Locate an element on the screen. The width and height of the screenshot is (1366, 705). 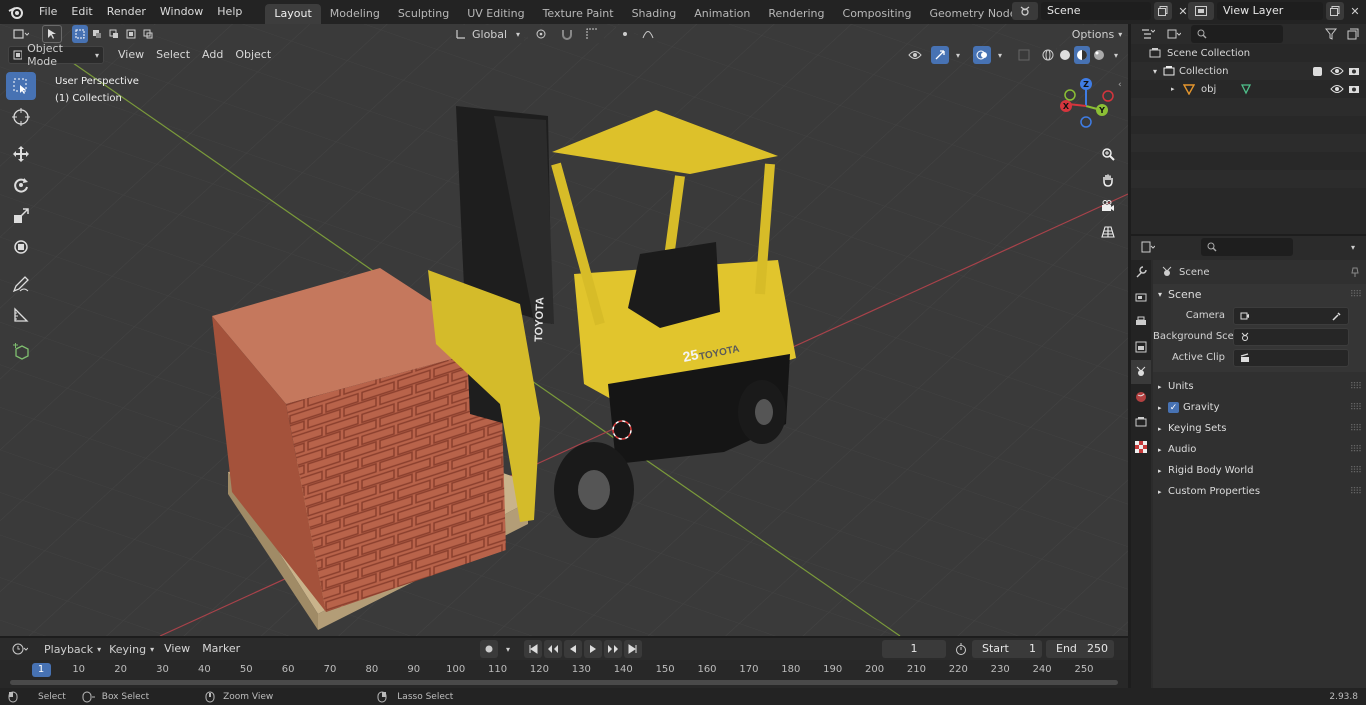
snap-target-dropdown is located at coordinates (592, 34).